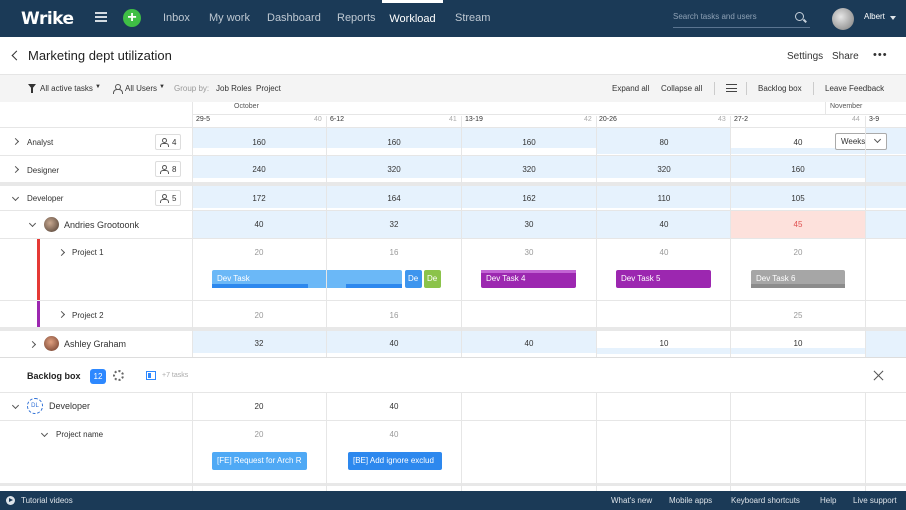 The width and height of the screenshot is (906, 510). What do you see at coordinates (413, 279) in the screenshot?
I see `task-bar-de: De` at bounding box center [413, 279].